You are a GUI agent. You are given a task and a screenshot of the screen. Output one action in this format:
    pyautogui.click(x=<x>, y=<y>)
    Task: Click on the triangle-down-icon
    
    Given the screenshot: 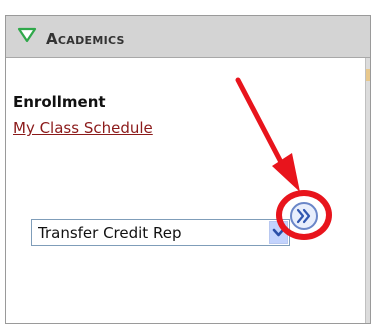 What is the action you would take?
    pyautogui.click(x=27, y=35)
    